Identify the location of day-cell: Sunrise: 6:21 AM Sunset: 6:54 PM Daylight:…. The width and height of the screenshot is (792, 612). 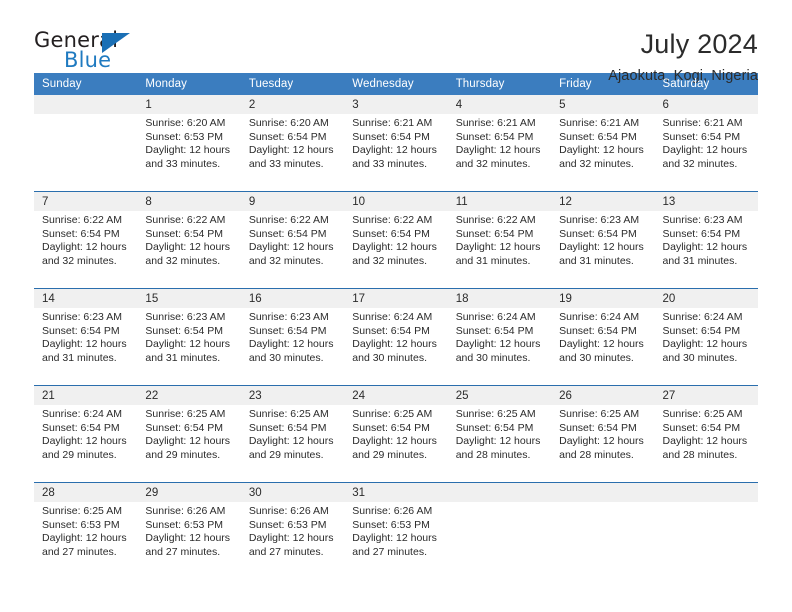
(499, 153).